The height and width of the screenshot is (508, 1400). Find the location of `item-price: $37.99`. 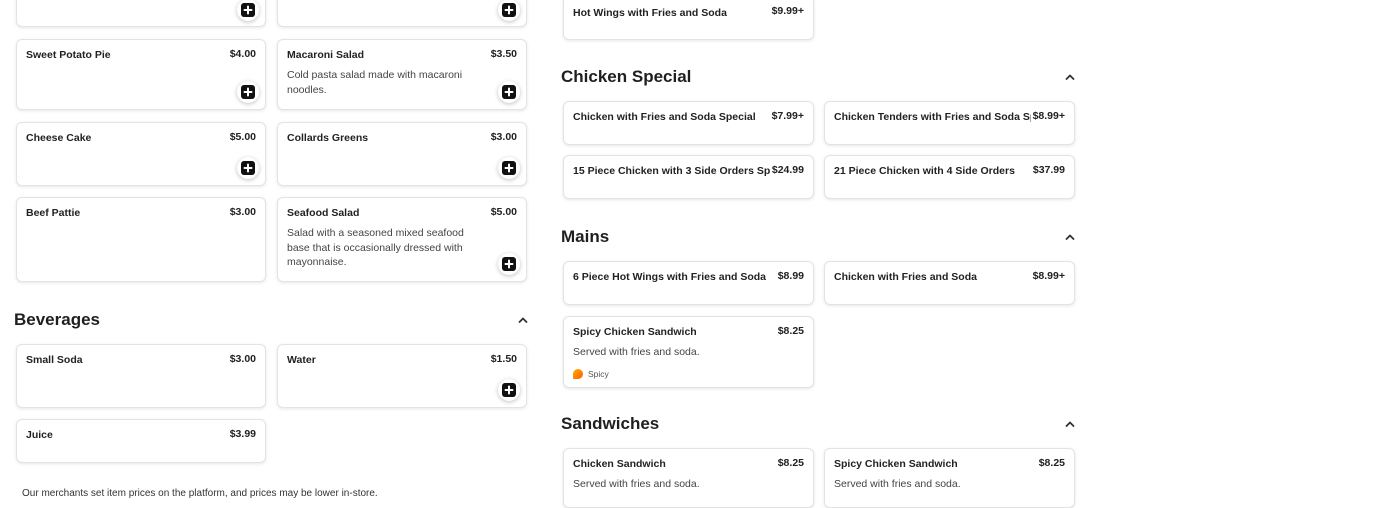

item-price: $37.99 is located at coordinates (1048, 170).